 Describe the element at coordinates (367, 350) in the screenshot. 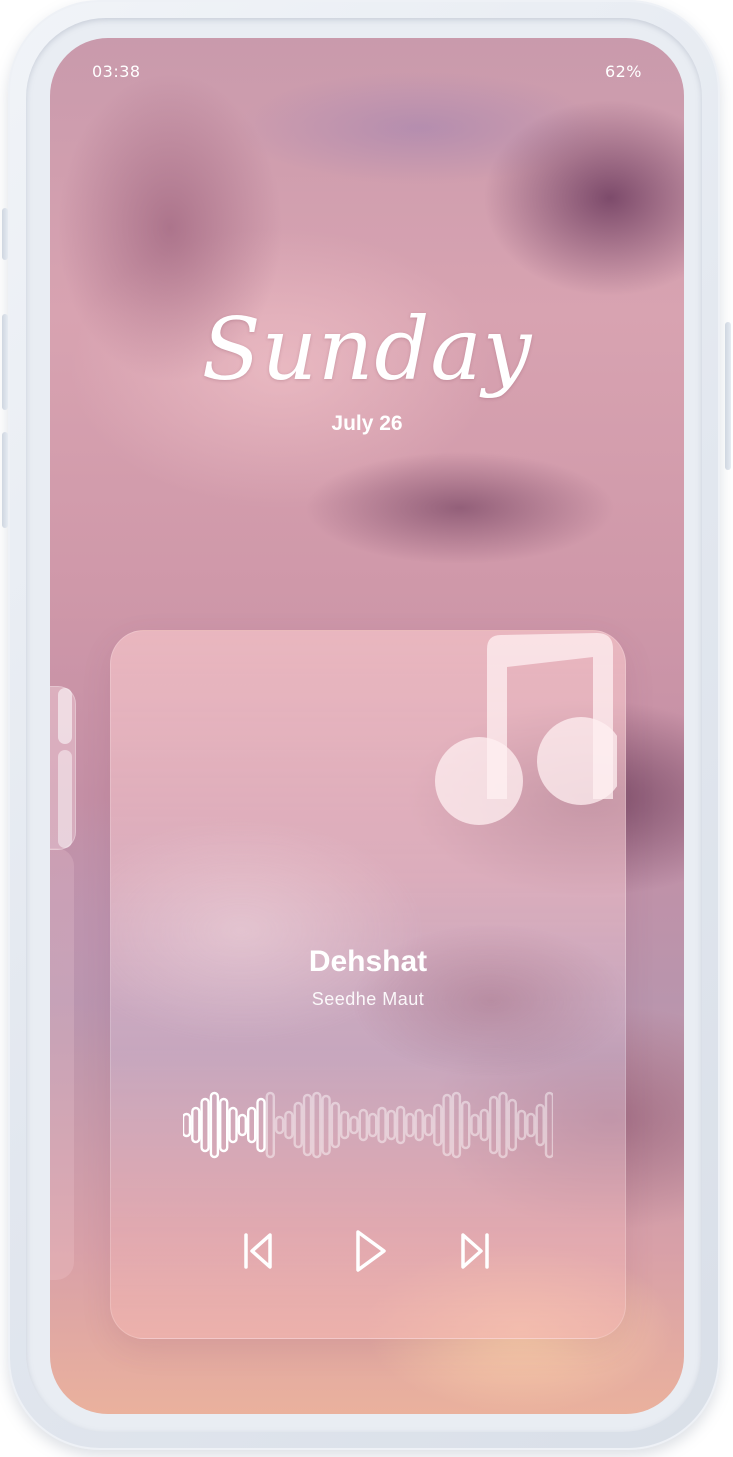

I see `day-of-week: Sunday` at that location.